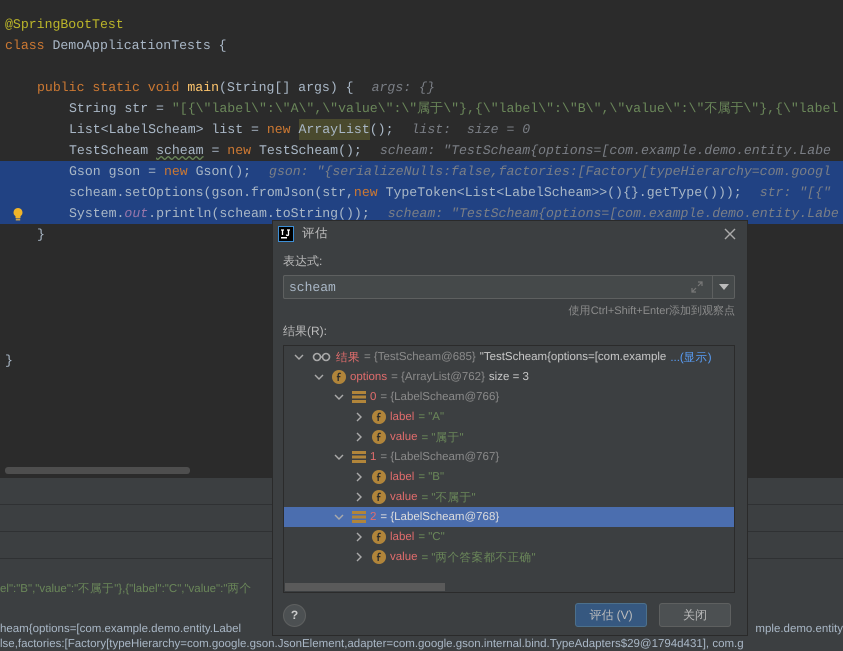 The width and height of the screenshot is (843, 651). I want to click on code-token: TestScheam, so click(109, 151).